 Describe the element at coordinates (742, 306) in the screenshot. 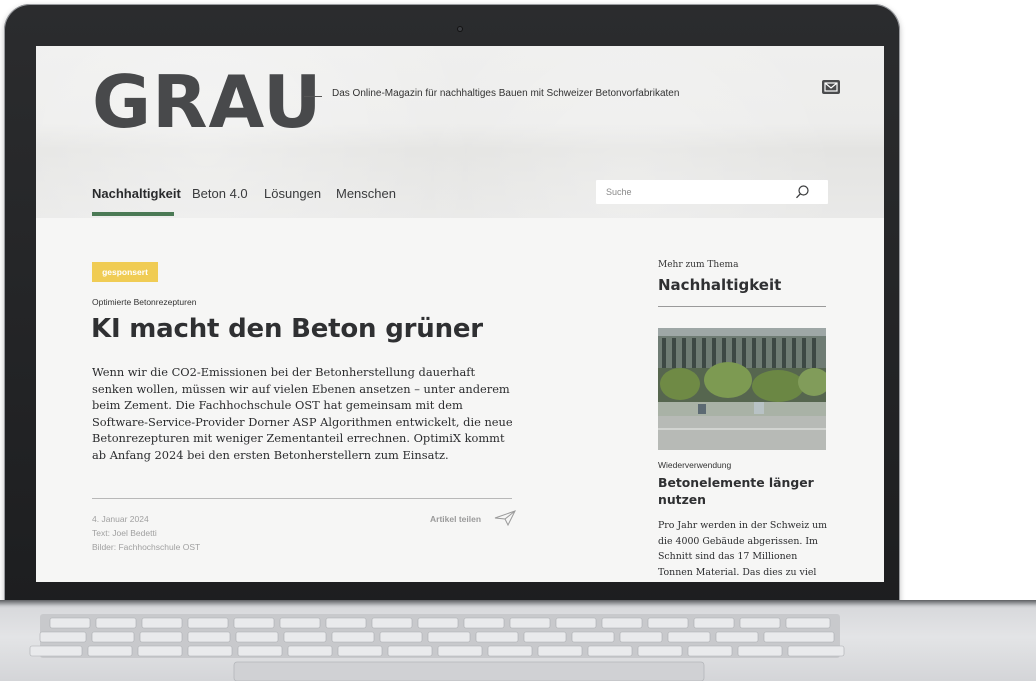

I see `sidebar-divider` at that location.